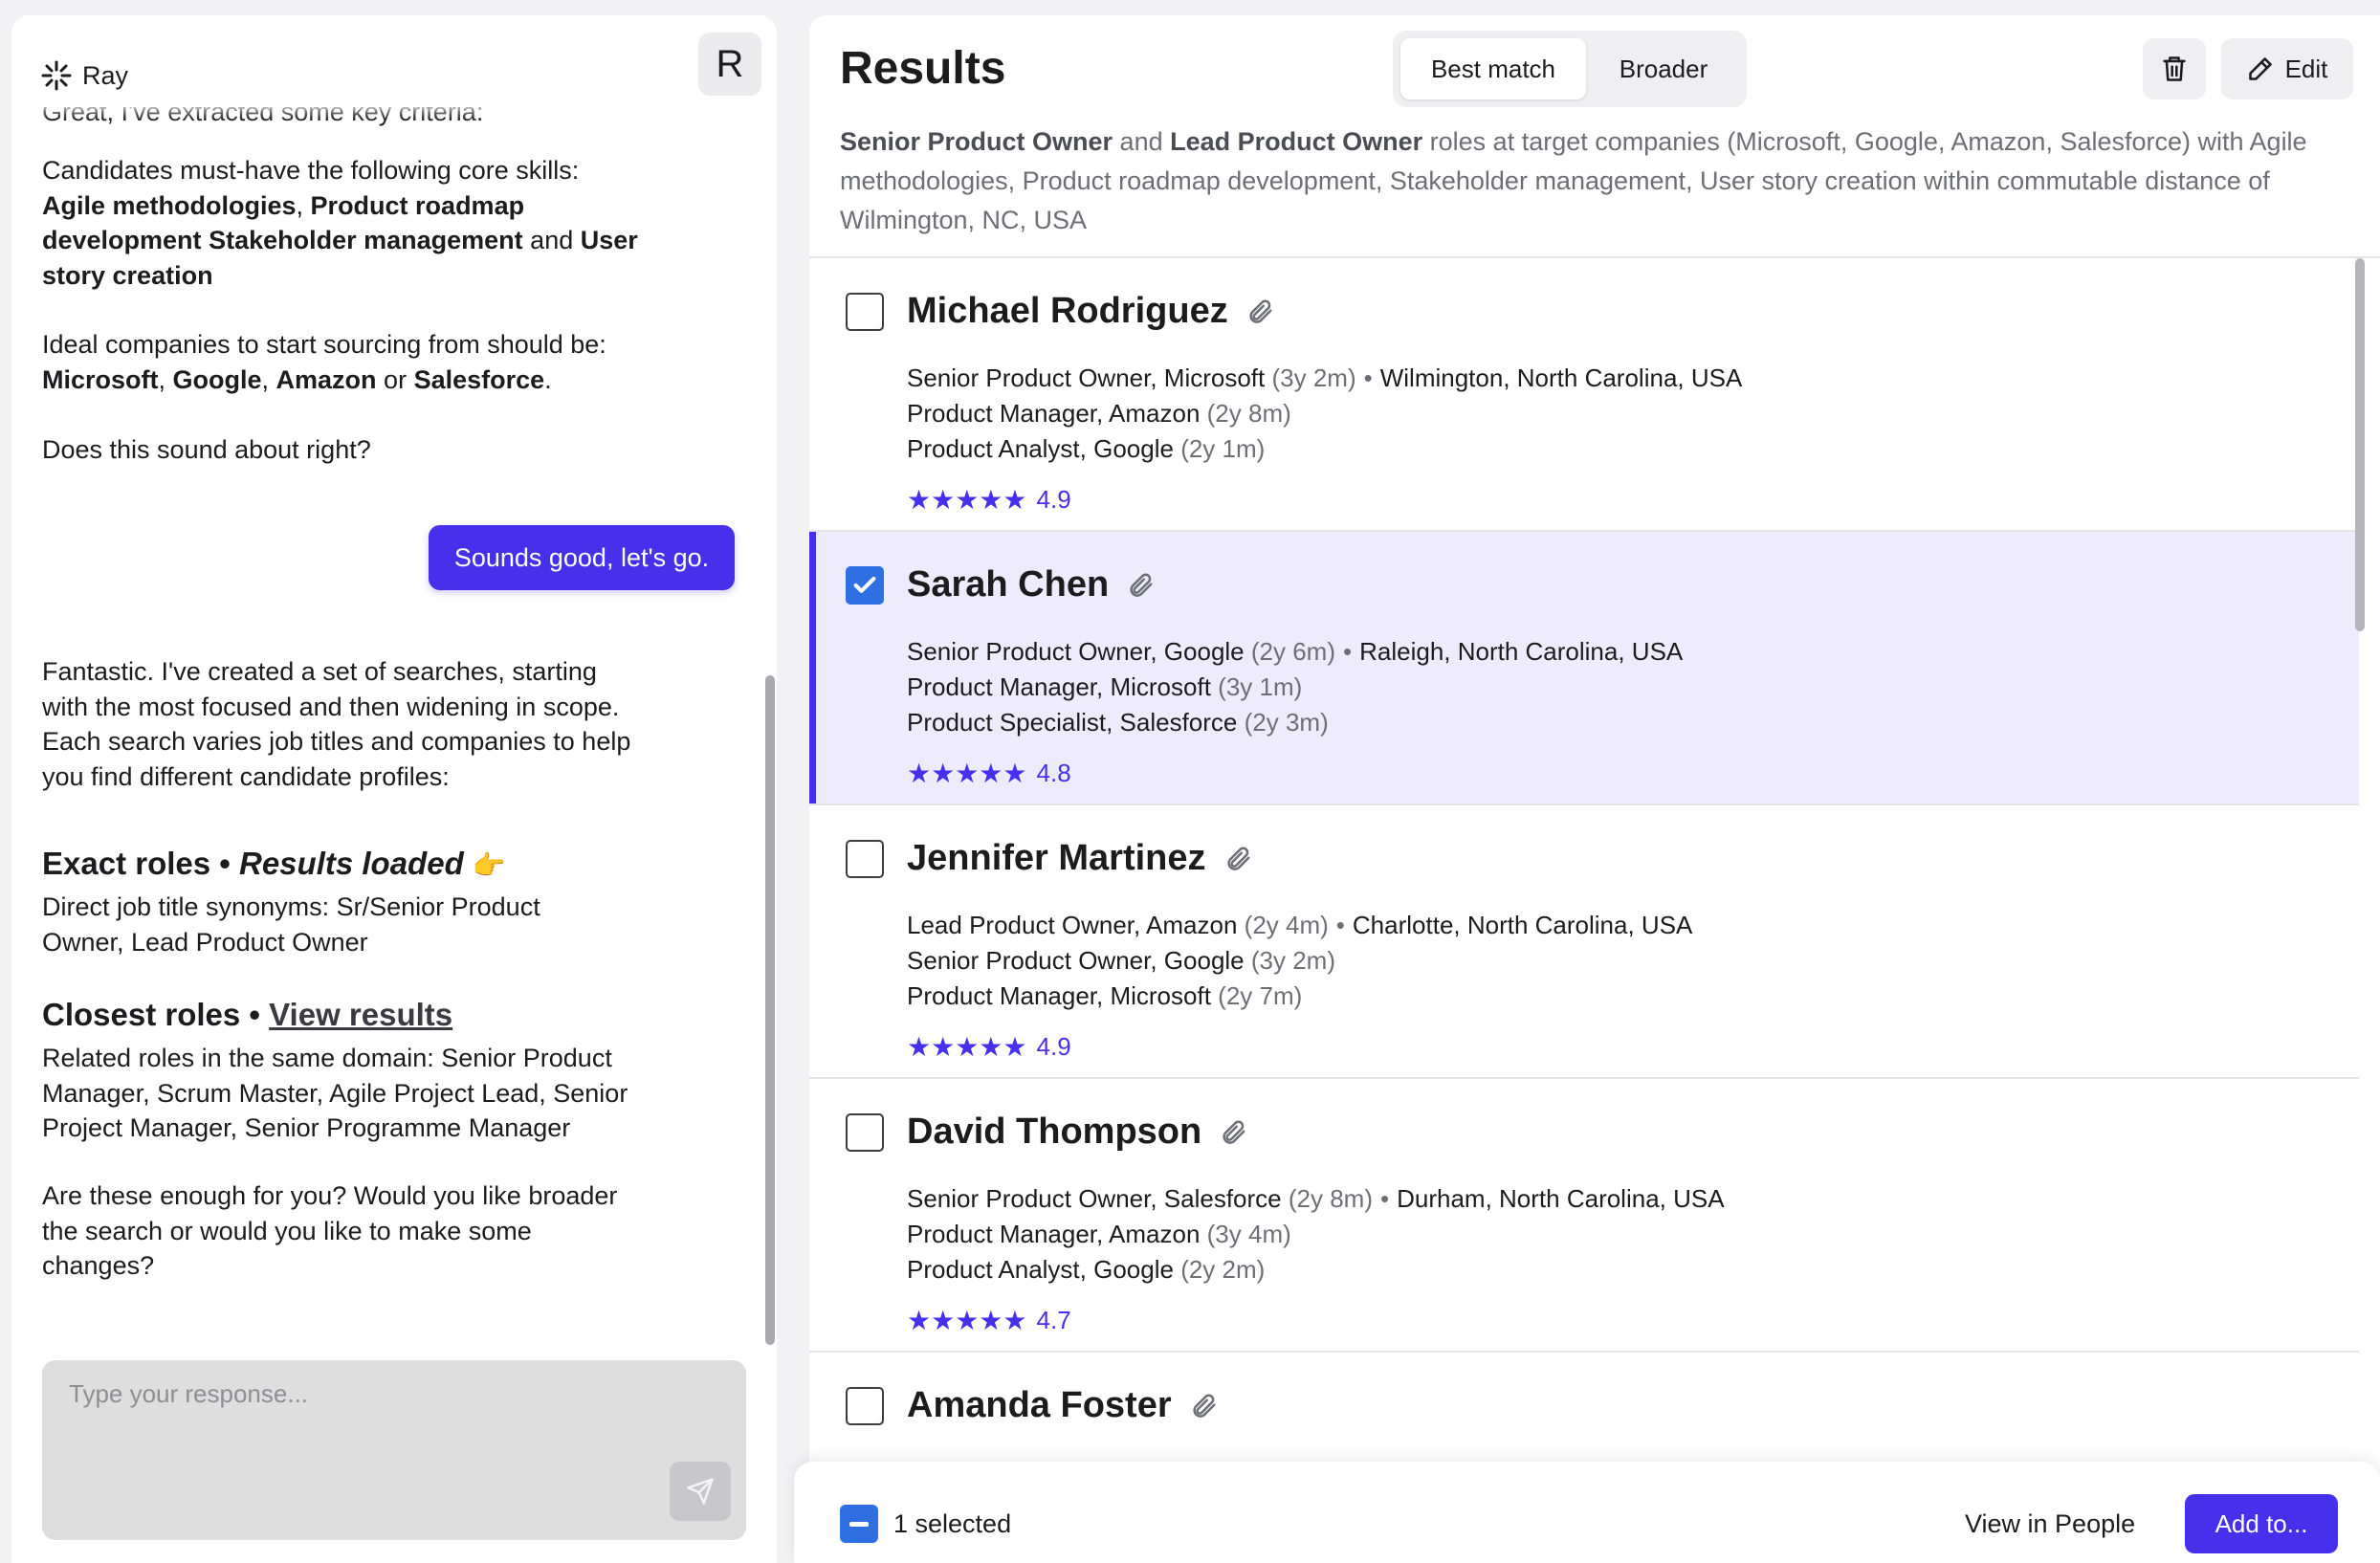 The image size is (2380, 1563). I want to click on deselect-all-checkbox, so click(859, 1524).